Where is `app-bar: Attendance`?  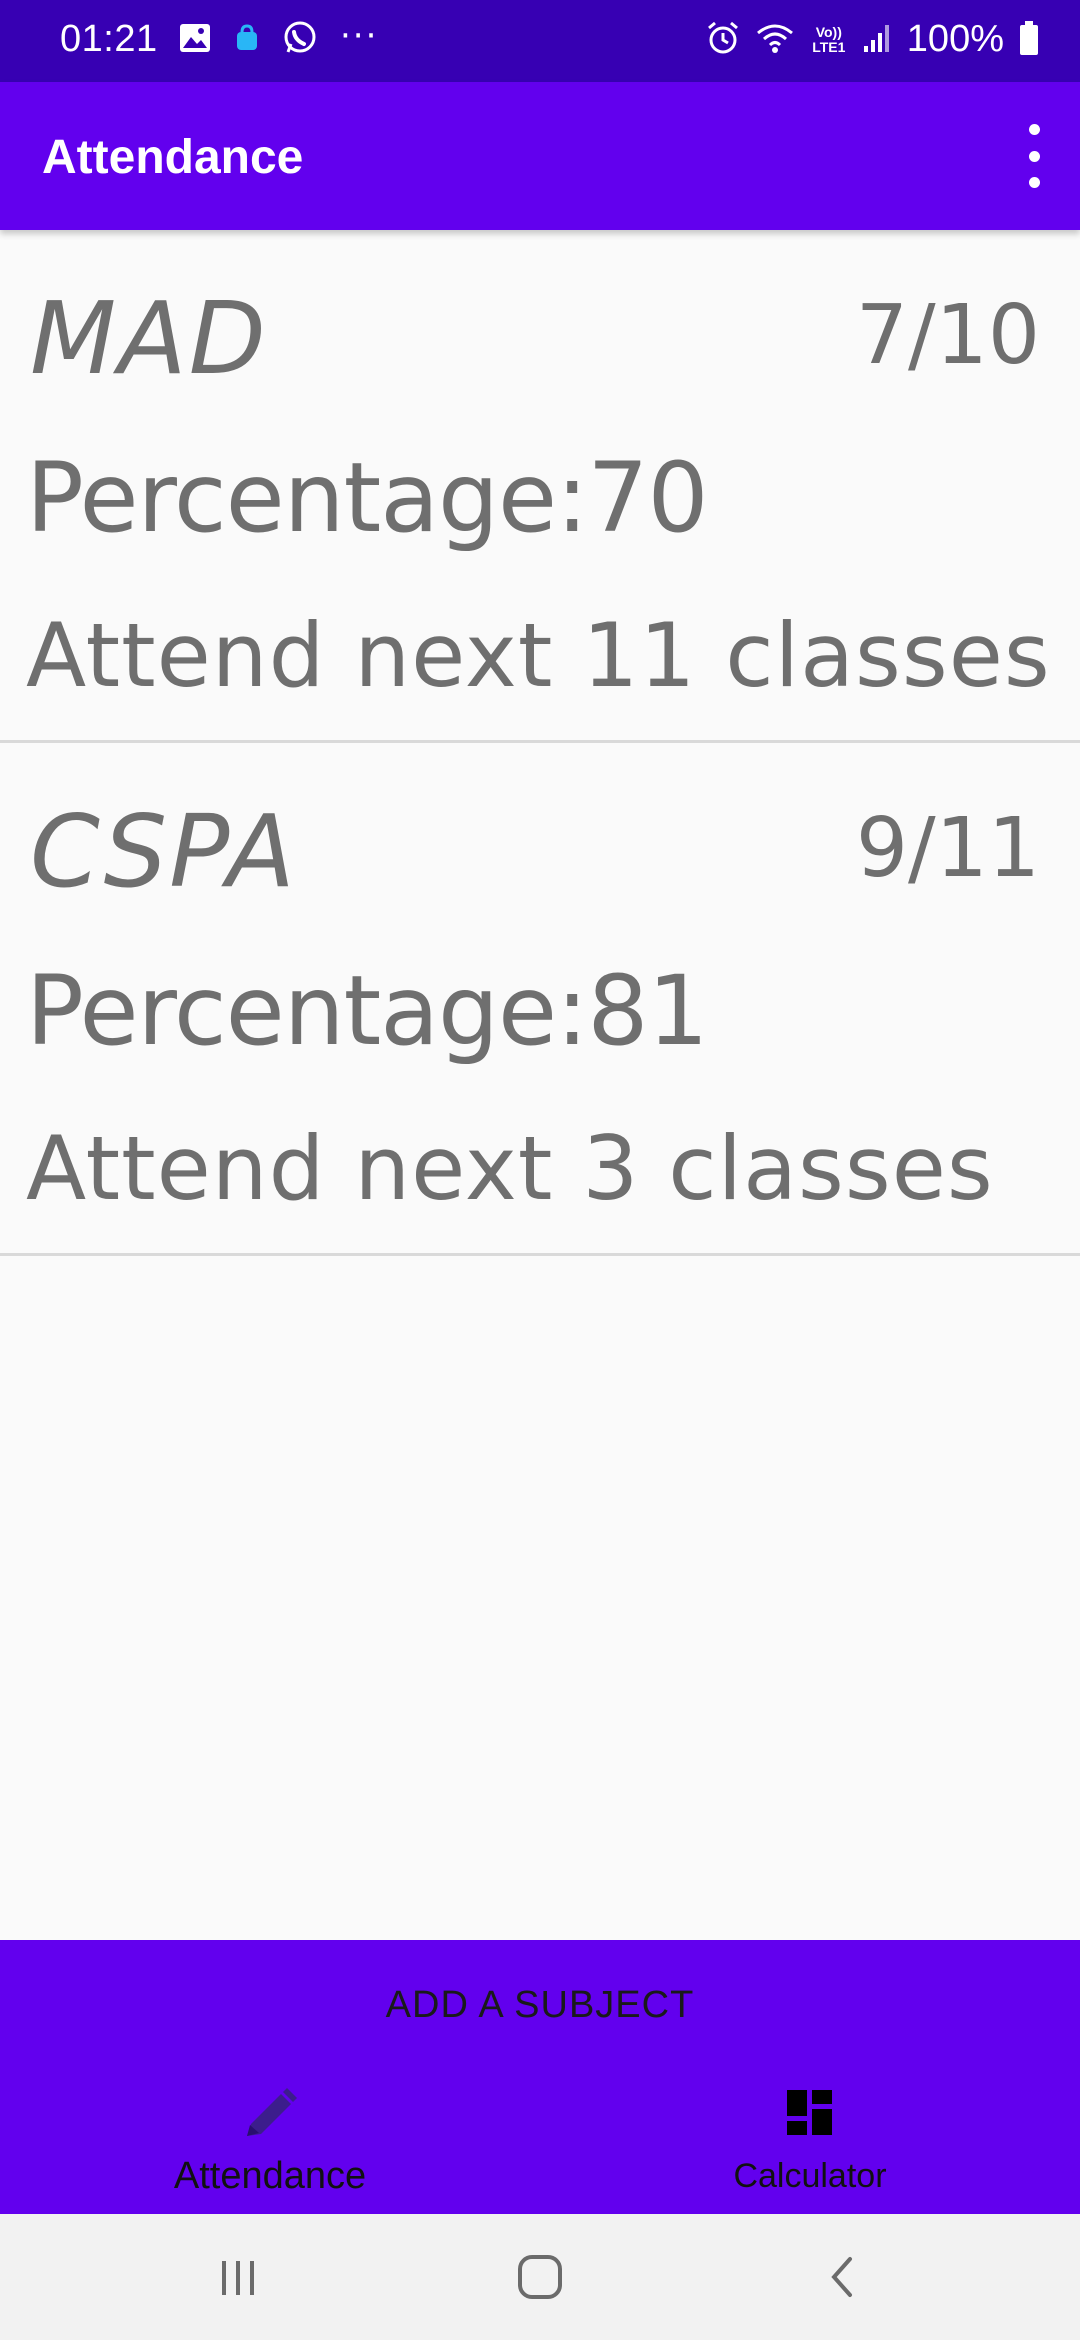 app-bar: Attendance is located at coordinates (540, 156).